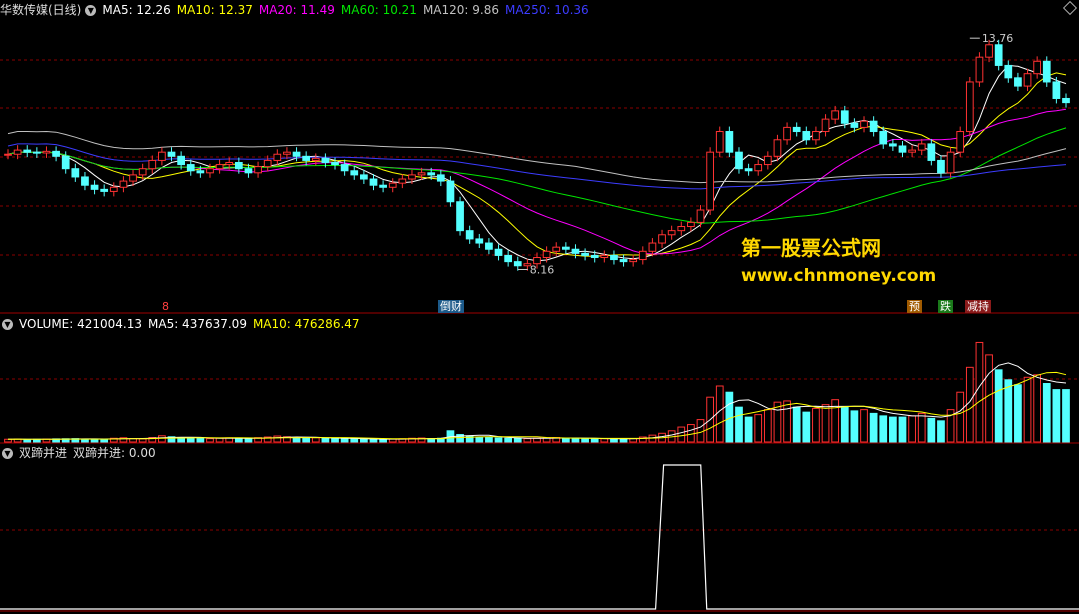 This screenshot has width=1079, height=614. What do you see at coordinates (537, 166) in the screenshot?
I see `ma250-line` at bounding box center [537, 166].